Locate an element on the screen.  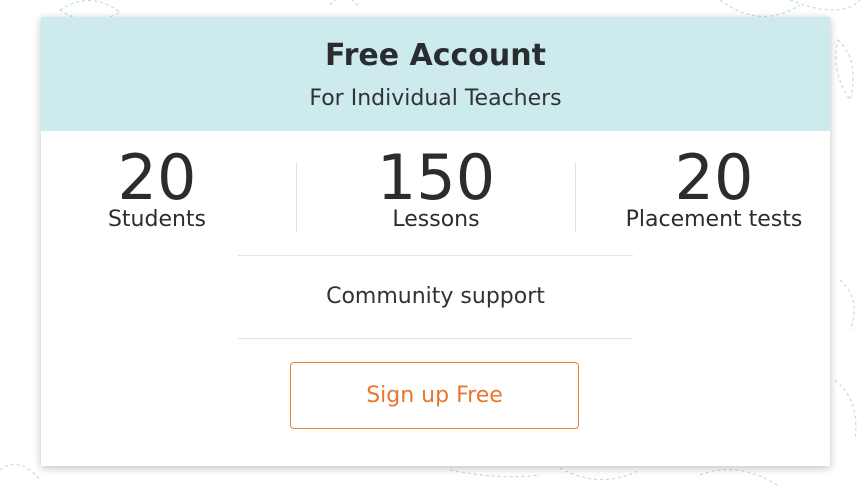
plan-subtitle: For Individual Teachers is located at coordinates (435, 98).